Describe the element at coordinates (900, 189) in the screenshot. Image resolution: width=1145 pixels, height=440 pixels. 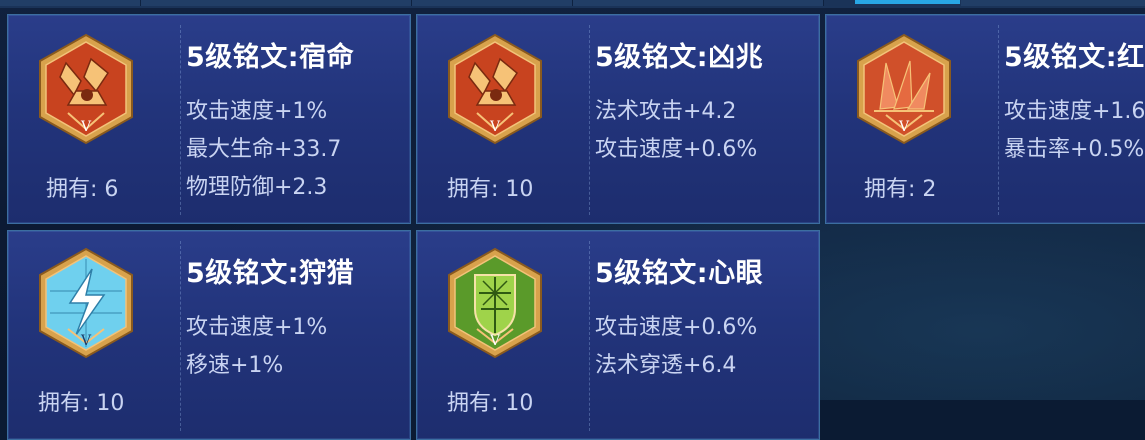
I see `owned-count: 拥有: 2` at that location.